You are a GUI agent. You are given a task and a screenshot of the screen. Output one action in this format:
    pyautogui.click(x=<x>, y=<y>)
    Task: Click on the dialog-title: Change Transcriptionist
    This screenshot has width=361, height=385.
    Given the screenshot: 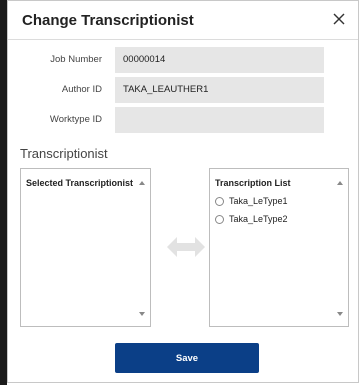 What is the action you would take?
    pyautogui.click(x=108, y=20)
    